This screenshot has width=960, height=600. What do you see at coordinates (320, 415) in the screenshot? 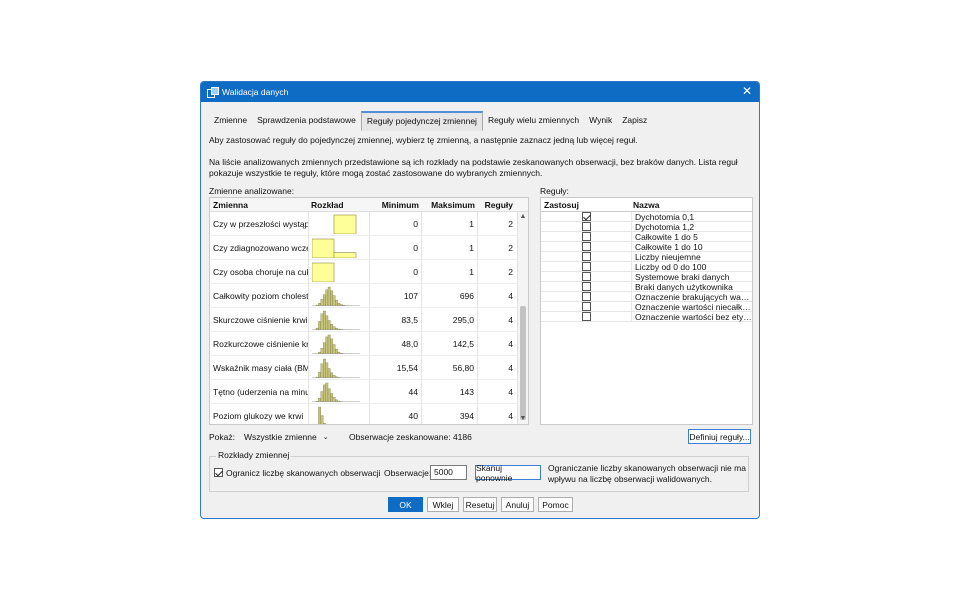
I see `distribution-histogram` at bounding box center [320, 415].